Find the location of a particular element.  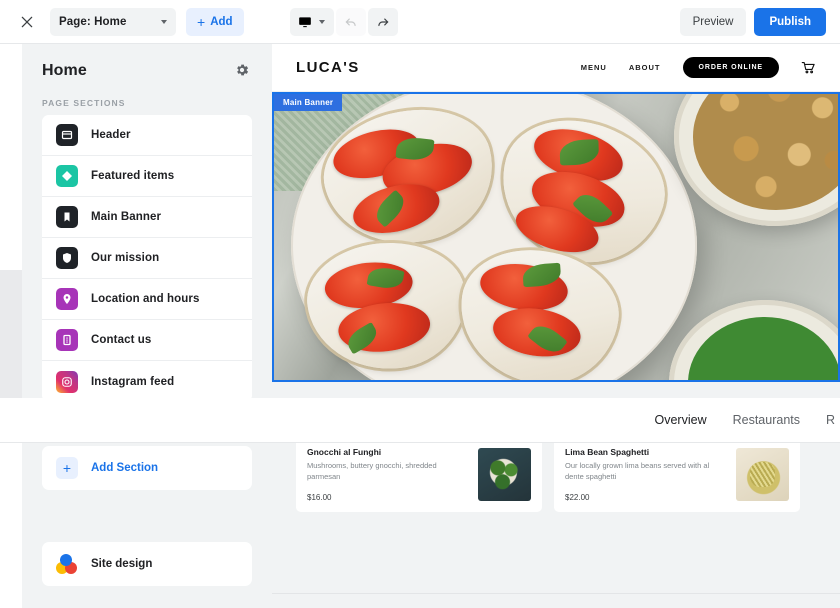

menu-item-price: $16.00 is located at coordinates (319, 497).